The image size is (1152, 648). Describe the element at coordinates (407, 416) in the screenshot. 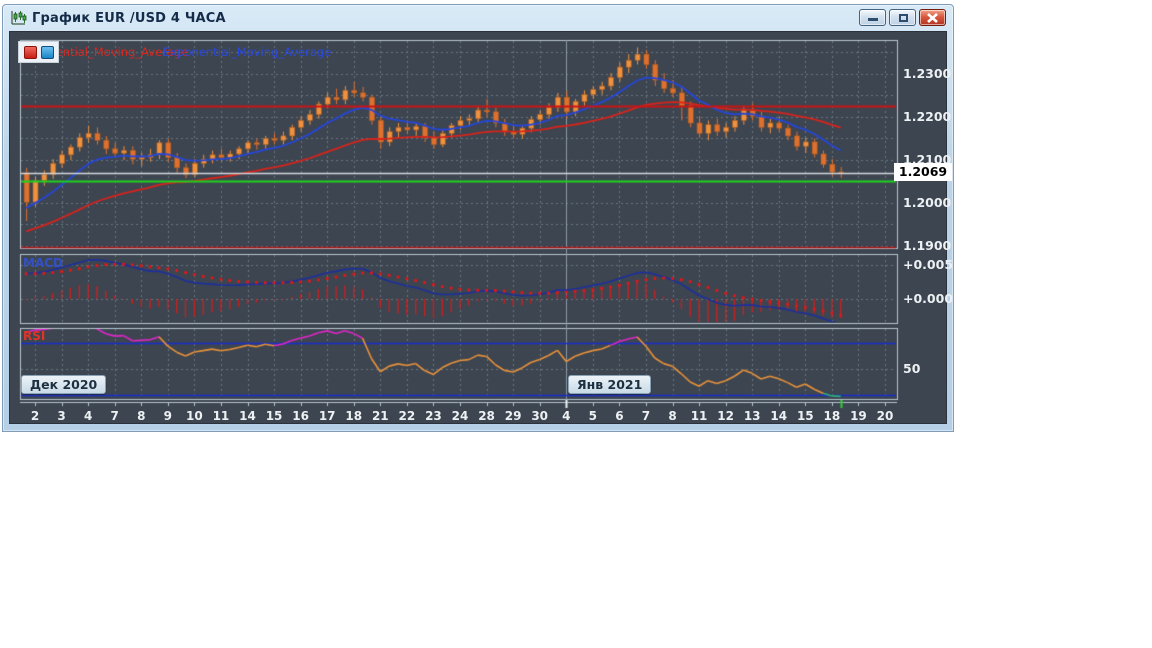

I see `time-axis-label: 22` at that location.